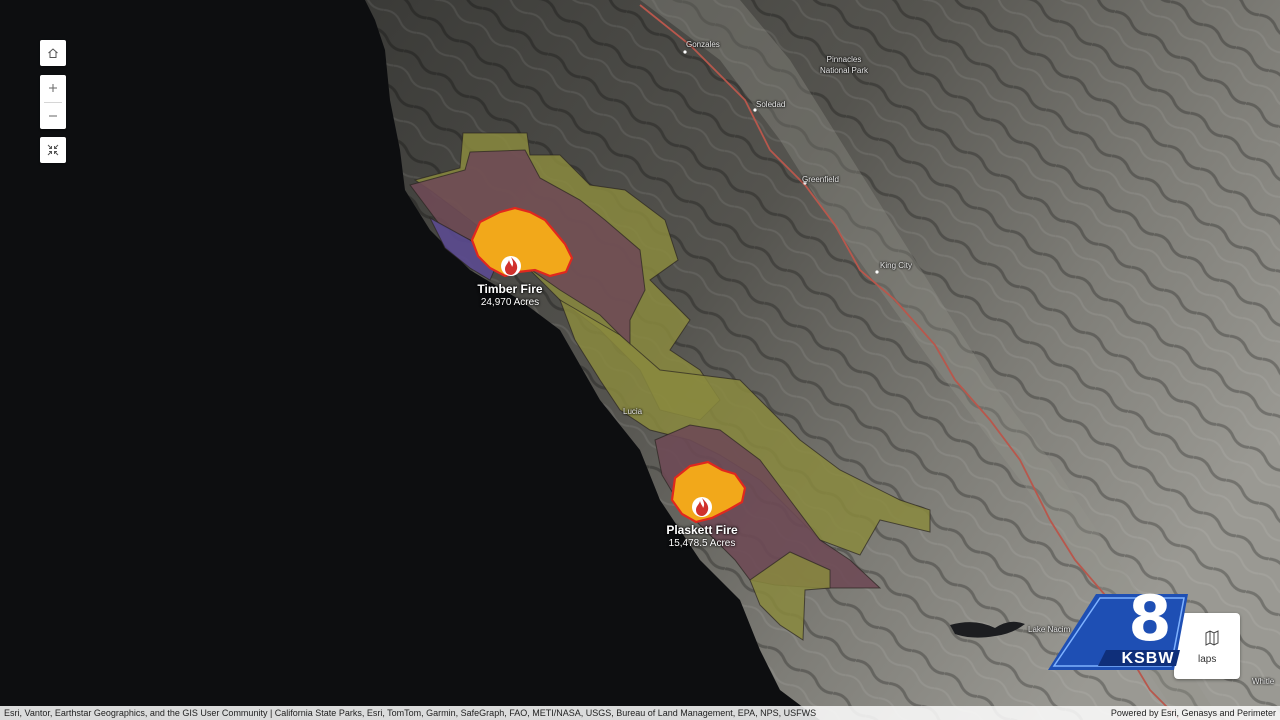 Image resolution: width=1280 pixels, height=720 pixels. Describe the element at coordinates (771, 104) in the screenshot. I see `place-label-soledad: Soledad` at that location.